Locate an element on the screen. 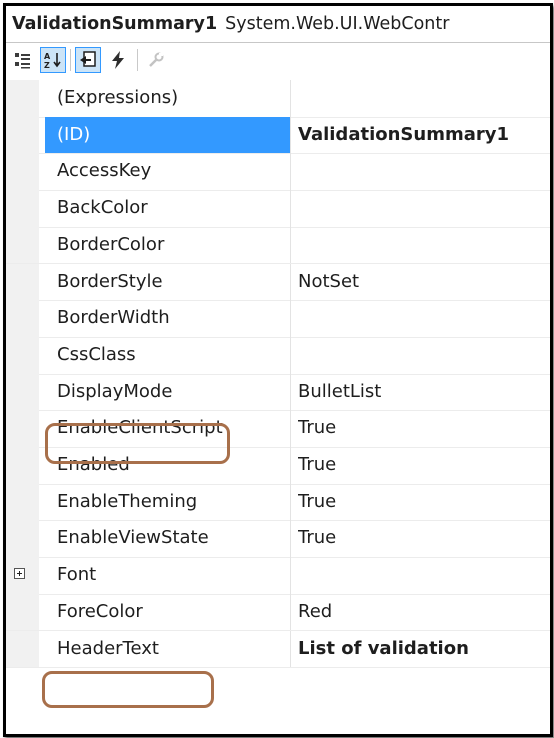 This screenshot has height=738, width=554. properties-button is located at coordinates (88, 60).